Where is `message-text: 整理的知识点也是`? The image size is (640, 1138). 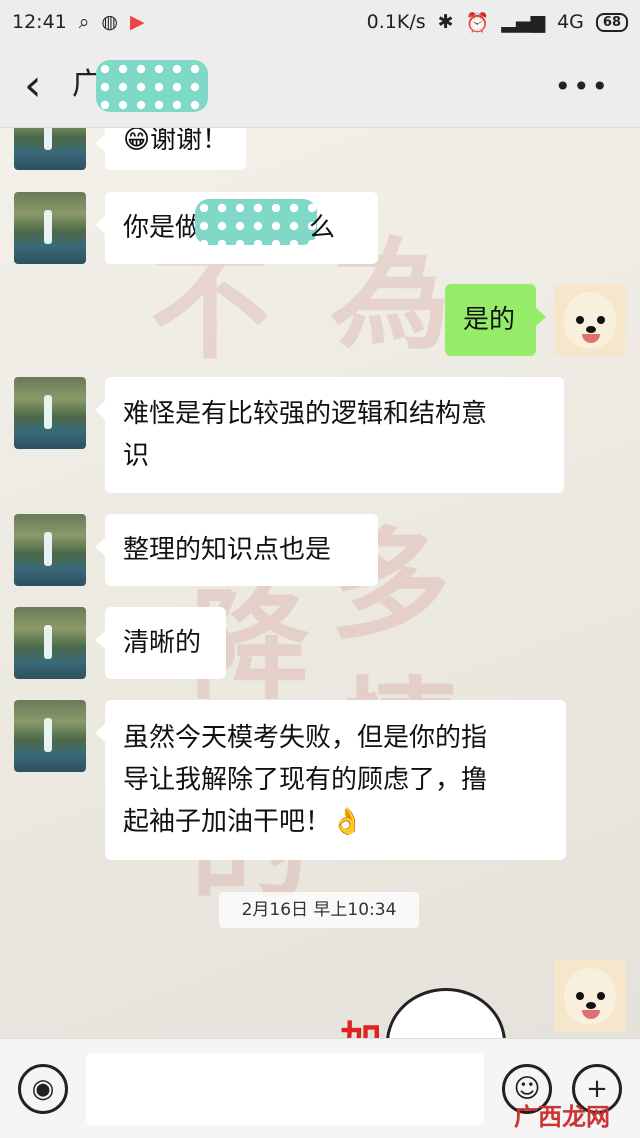 message-text: 整理的知识点也是 is located at coordinates (227, 550).